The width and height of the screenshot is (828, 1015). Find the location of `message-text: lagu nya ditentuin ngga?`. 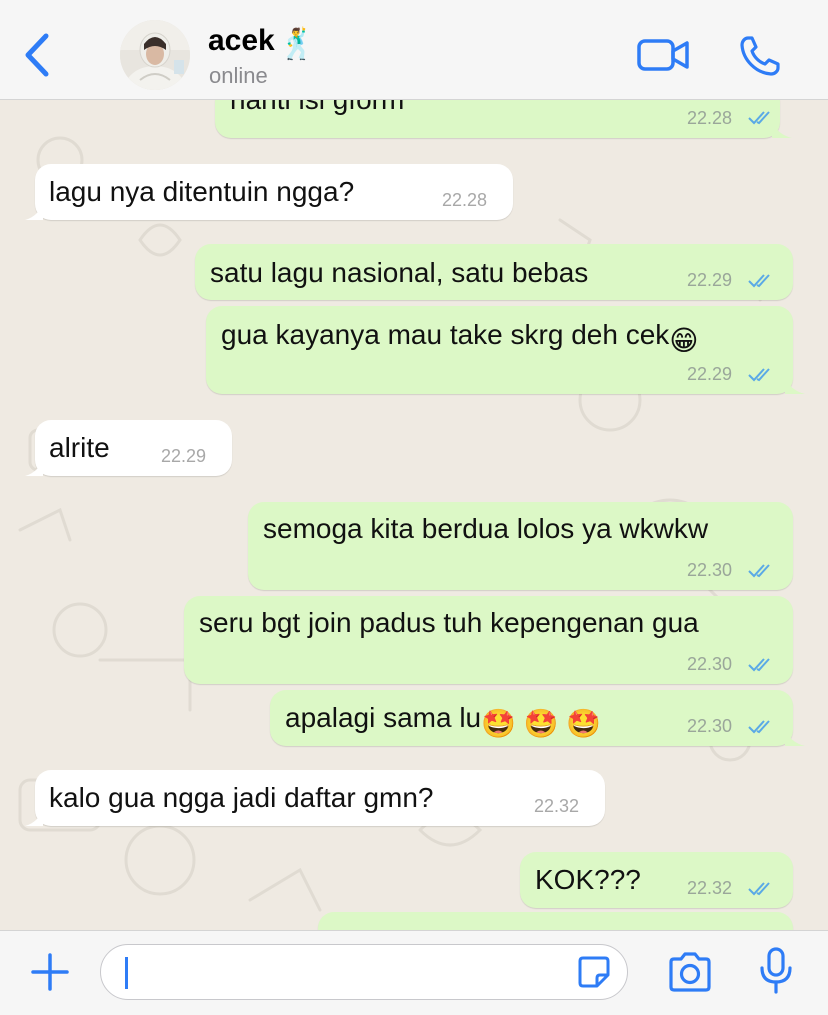

message-text: lagu nya ditentuin ngga? is located at coordinates (202, 191).